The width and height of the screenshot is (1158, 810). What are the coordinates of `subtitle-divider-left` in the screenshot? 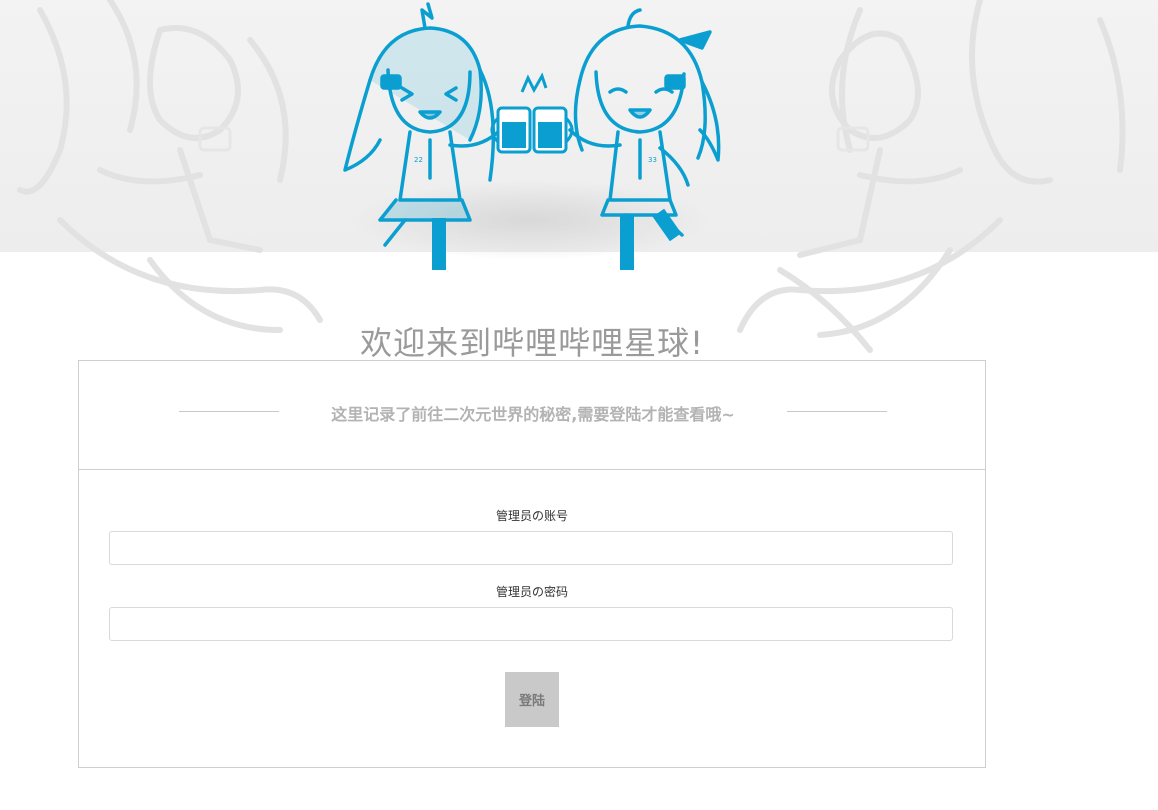 It's located at (229, 411).